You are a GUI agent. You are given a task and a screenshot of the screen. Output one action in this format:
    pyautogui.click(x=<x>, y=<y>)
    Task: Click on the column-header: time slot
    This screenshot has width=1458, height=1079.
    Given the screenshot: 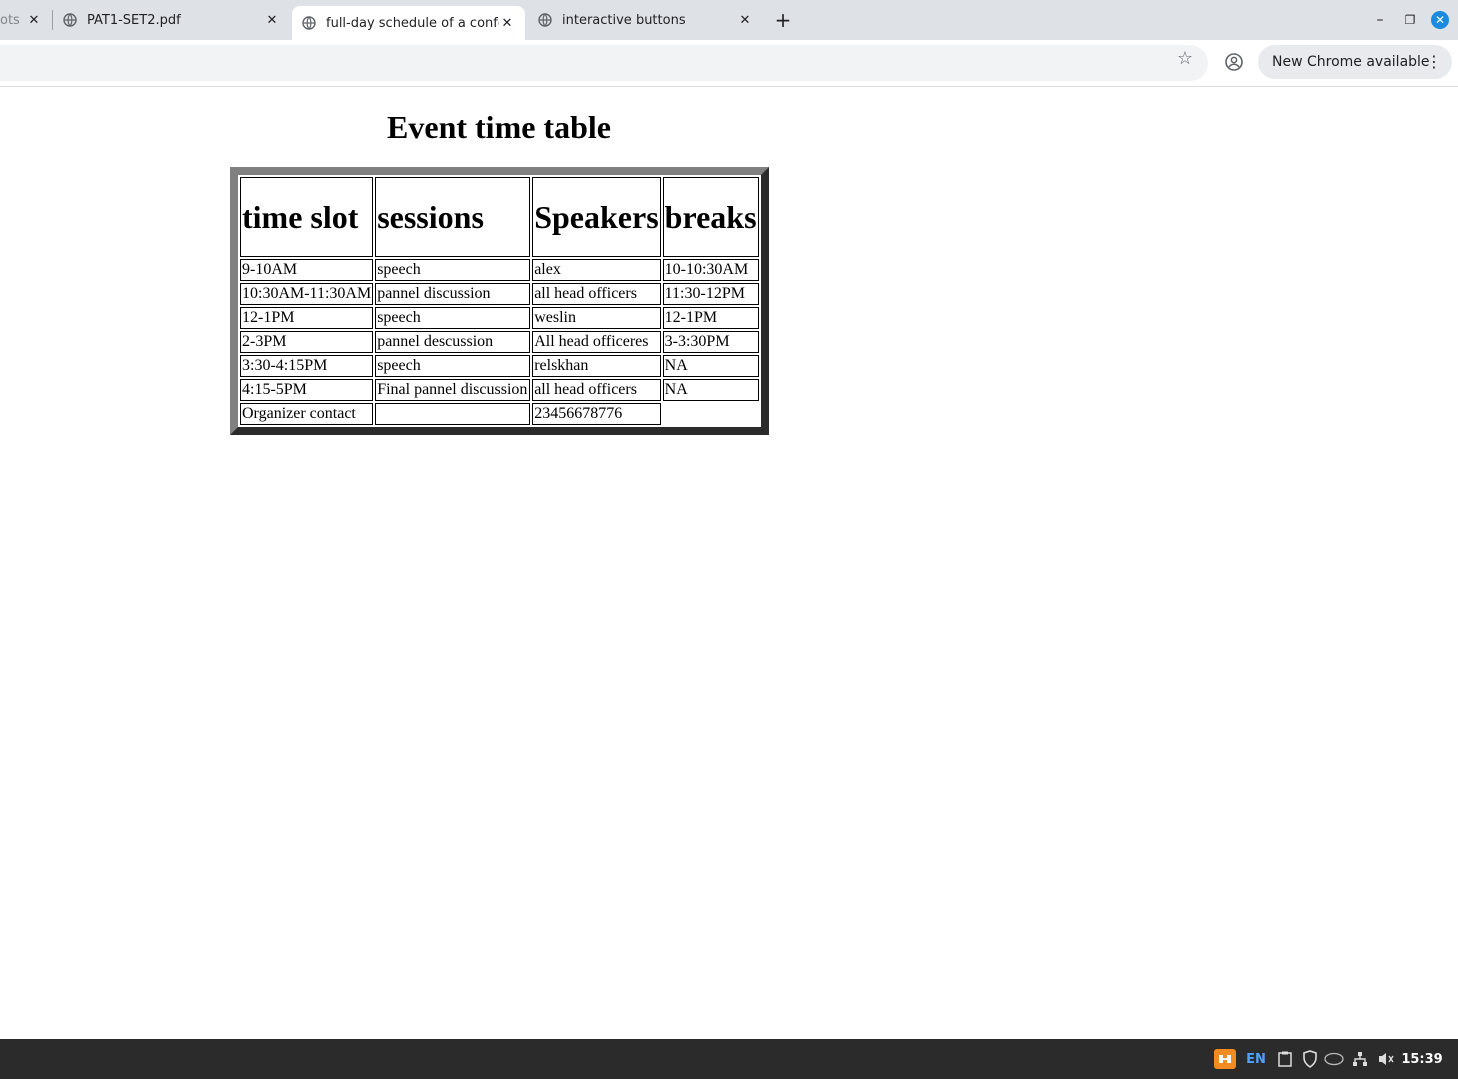 What is the action you would take?
    pyautogui.click(x=307, y=217)
    